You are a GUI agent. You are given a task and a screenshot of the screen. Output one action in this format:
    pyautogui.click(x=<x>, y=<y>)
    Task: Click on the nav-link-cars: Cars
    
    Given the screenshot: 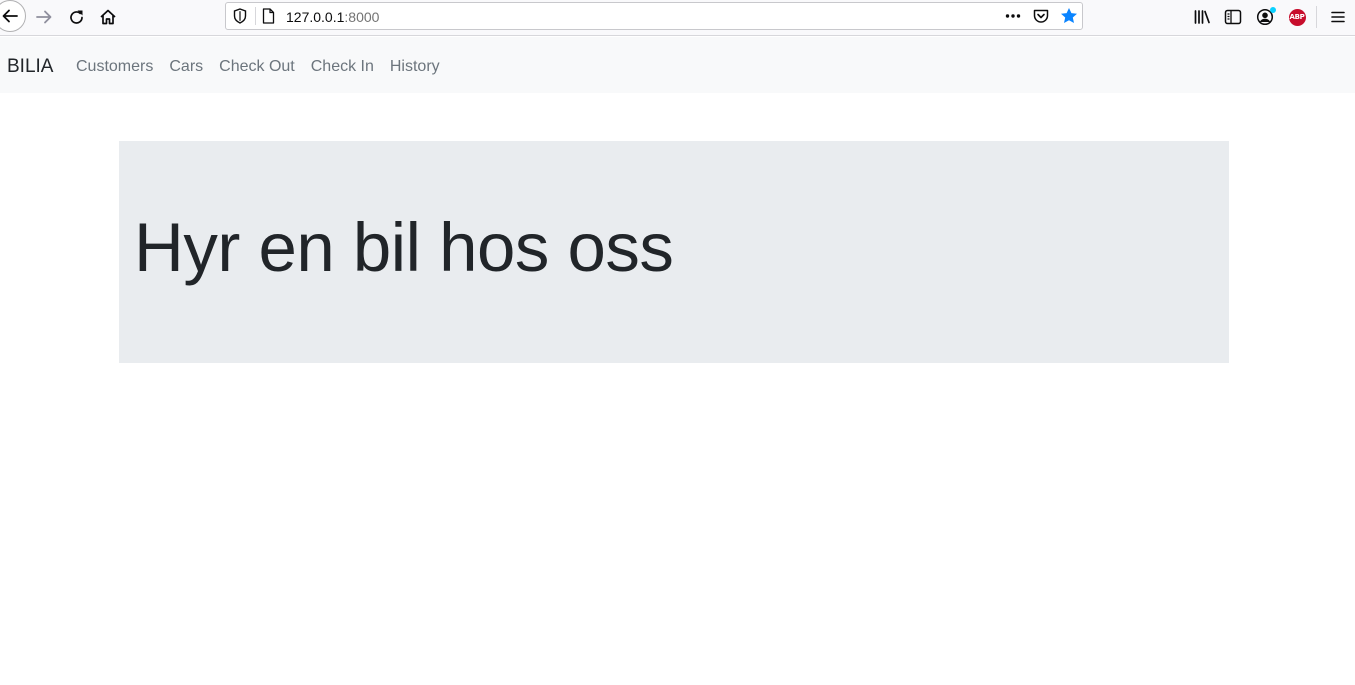 What is the action you would take?
    pyautogui.click(x=186, y=67)
    